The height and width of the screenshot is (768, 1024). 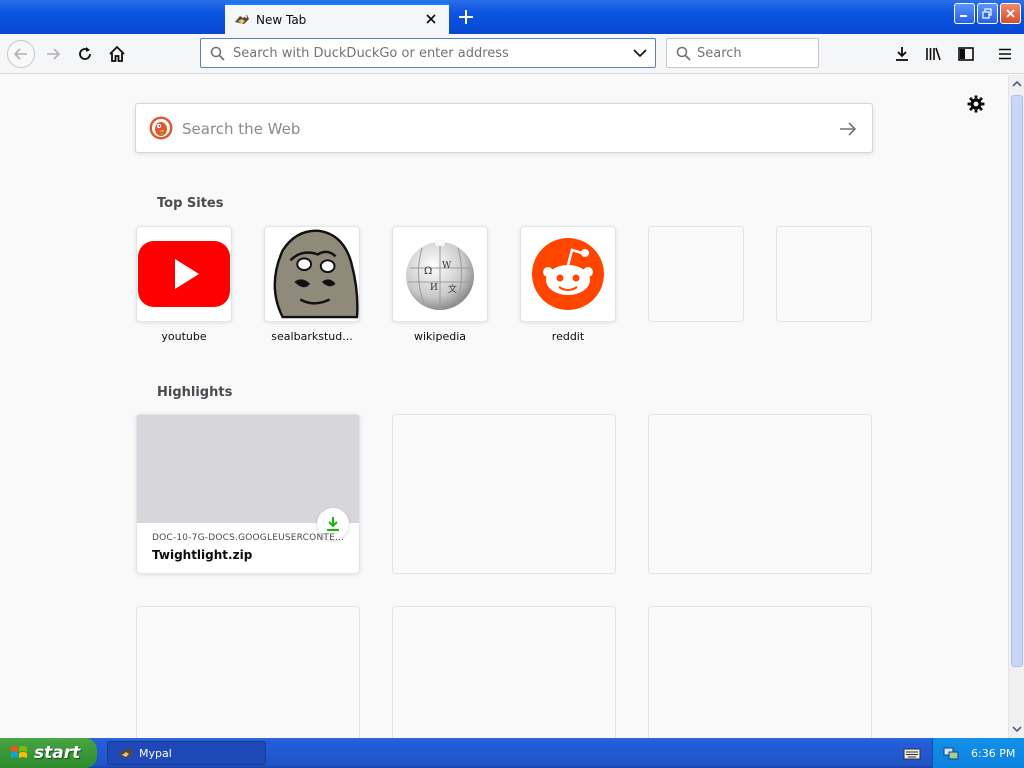 I want to click on new-tab-plus-icon, so click(x=466, y=17).